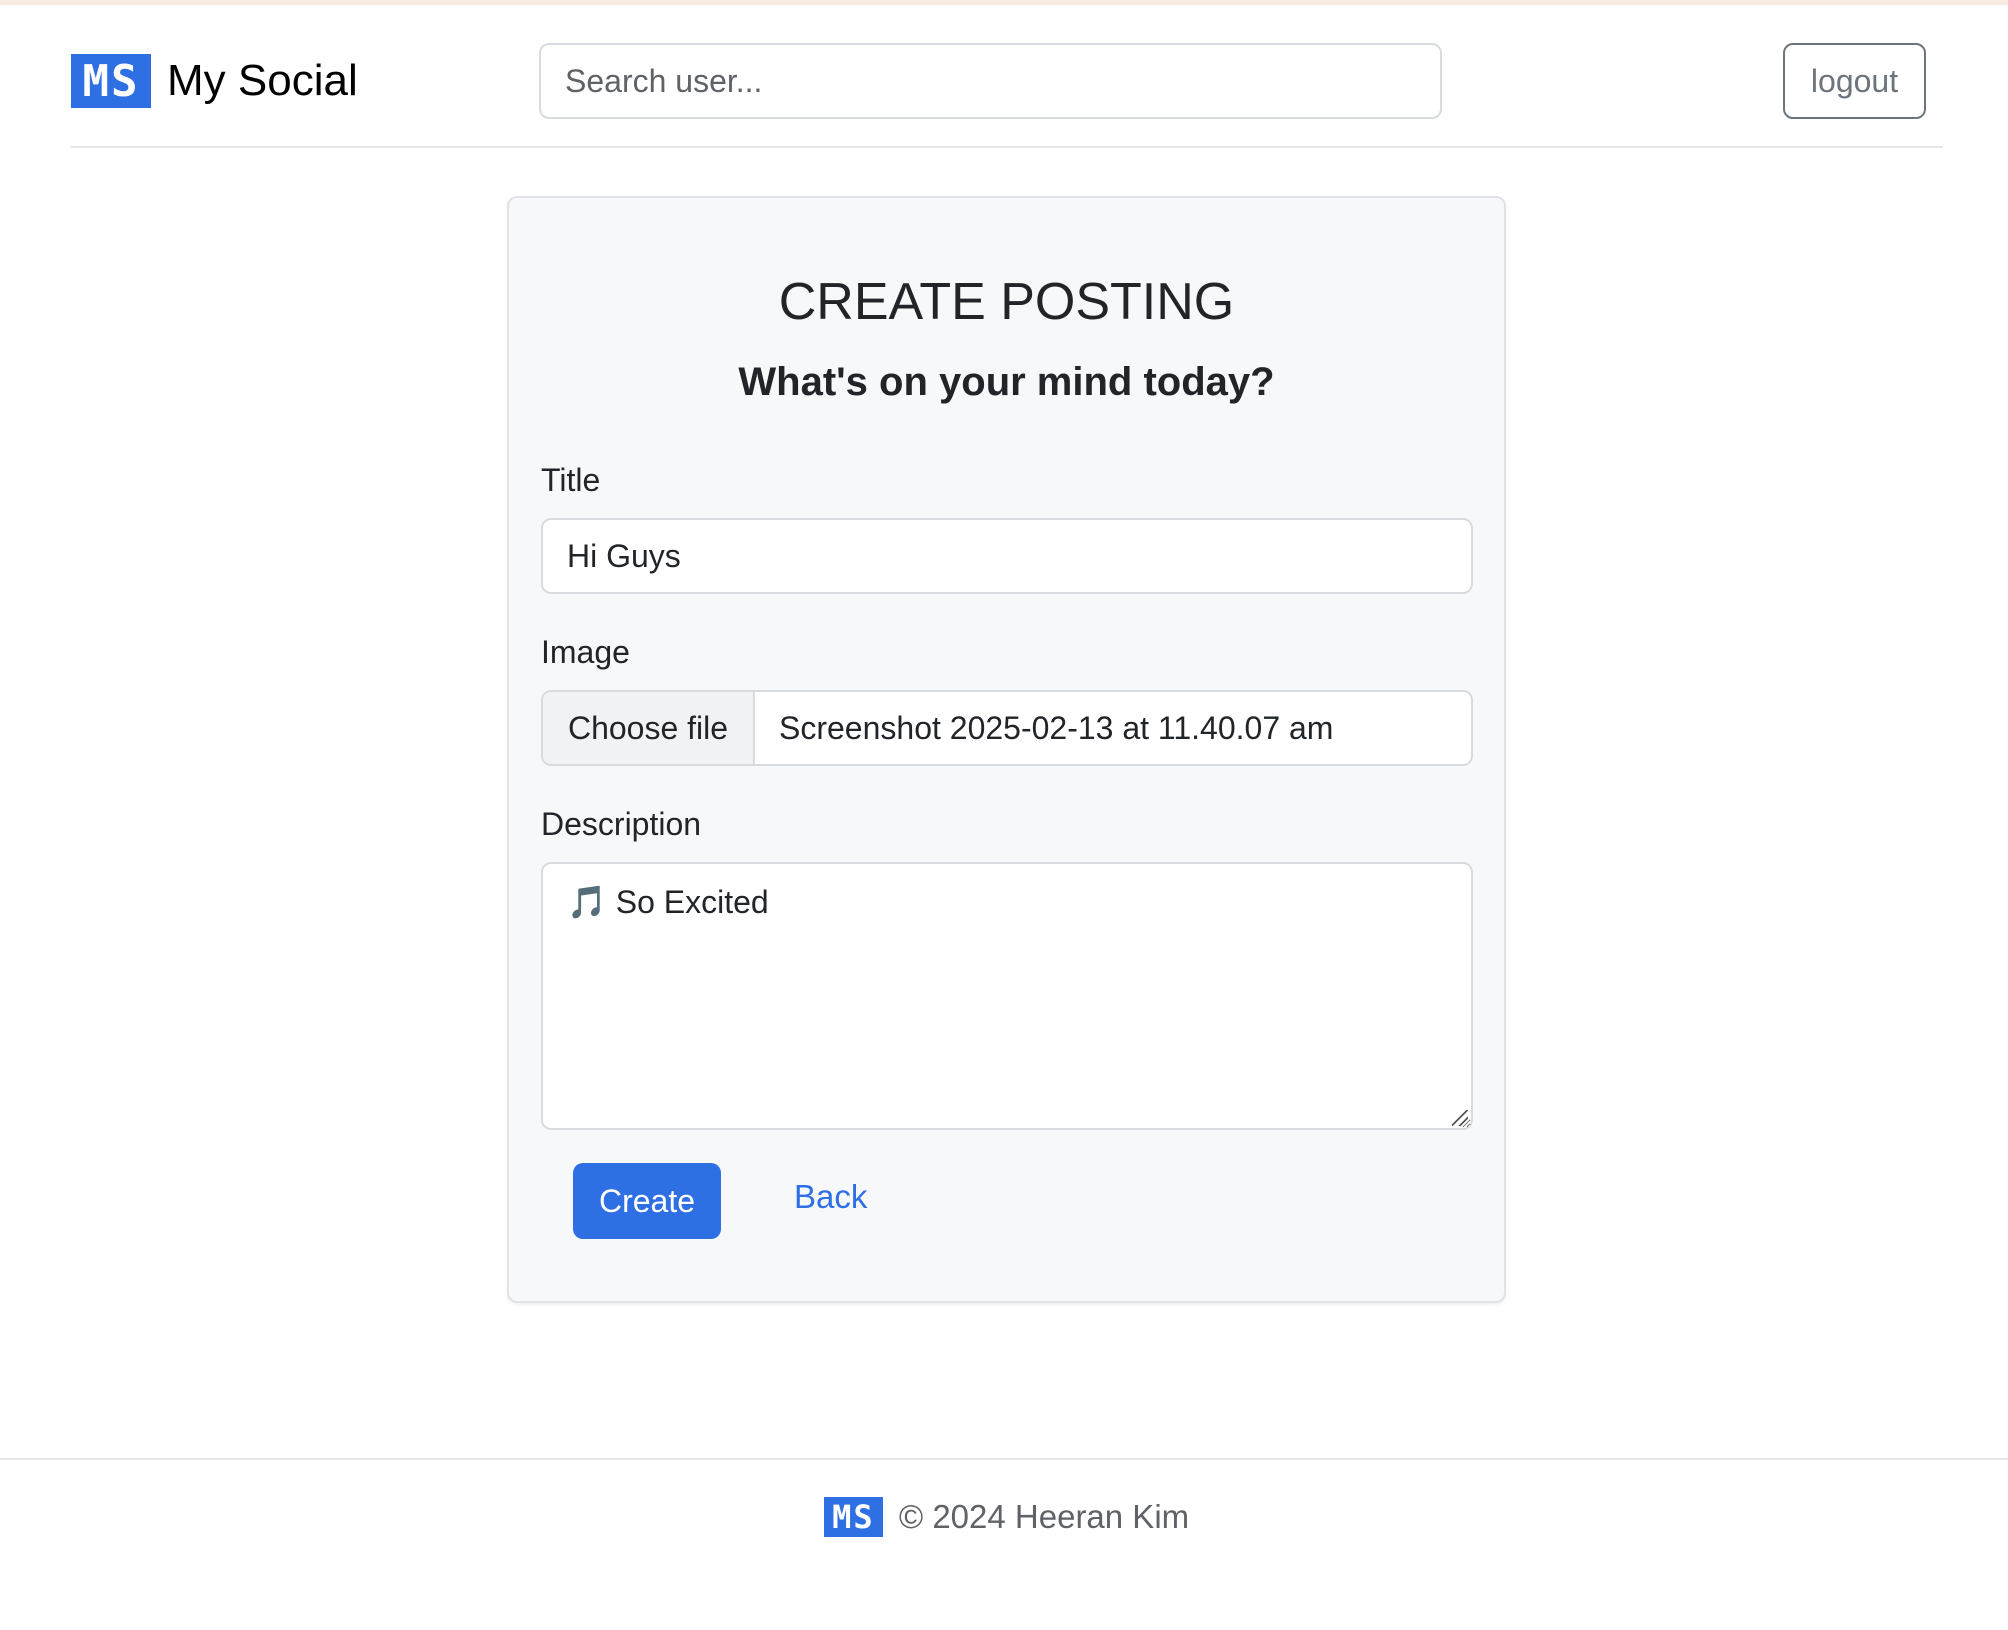 The image size is (2008, 1630). I want to click on image-label: Image, so click(585, 652).